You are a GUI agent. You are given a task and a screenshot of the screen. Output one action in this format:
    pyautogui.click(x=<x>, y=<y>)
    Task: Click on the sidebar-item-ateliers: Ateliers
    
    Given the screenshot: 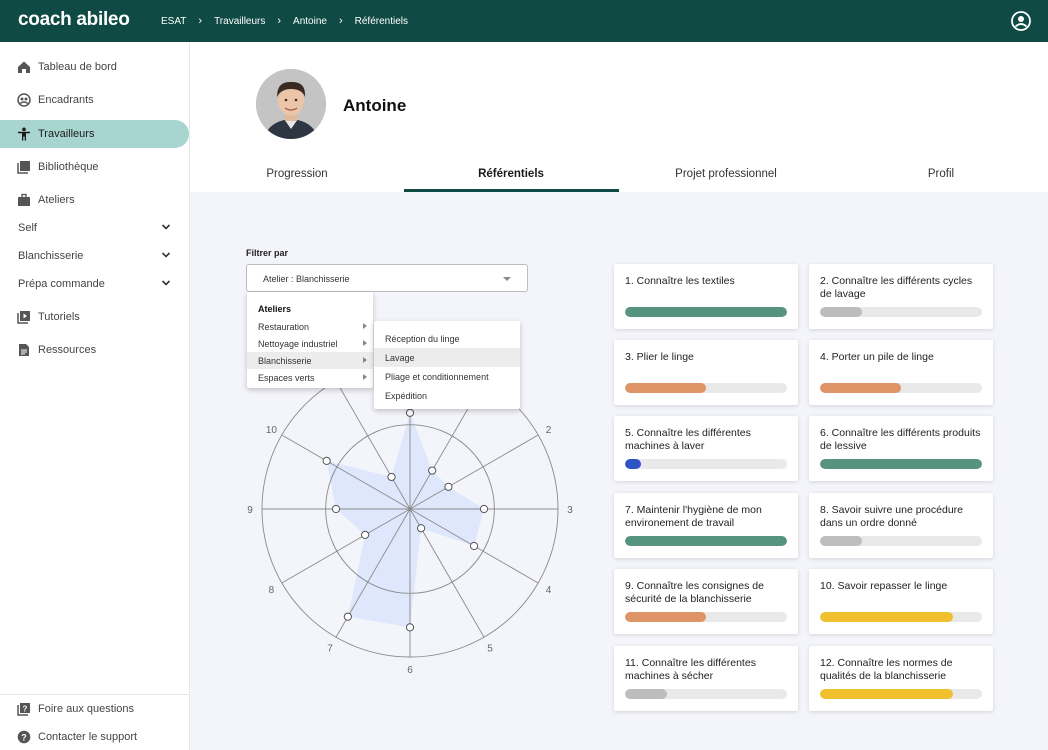 What is the action you would take?
    pyautogui.click(x=94, y=200)
    